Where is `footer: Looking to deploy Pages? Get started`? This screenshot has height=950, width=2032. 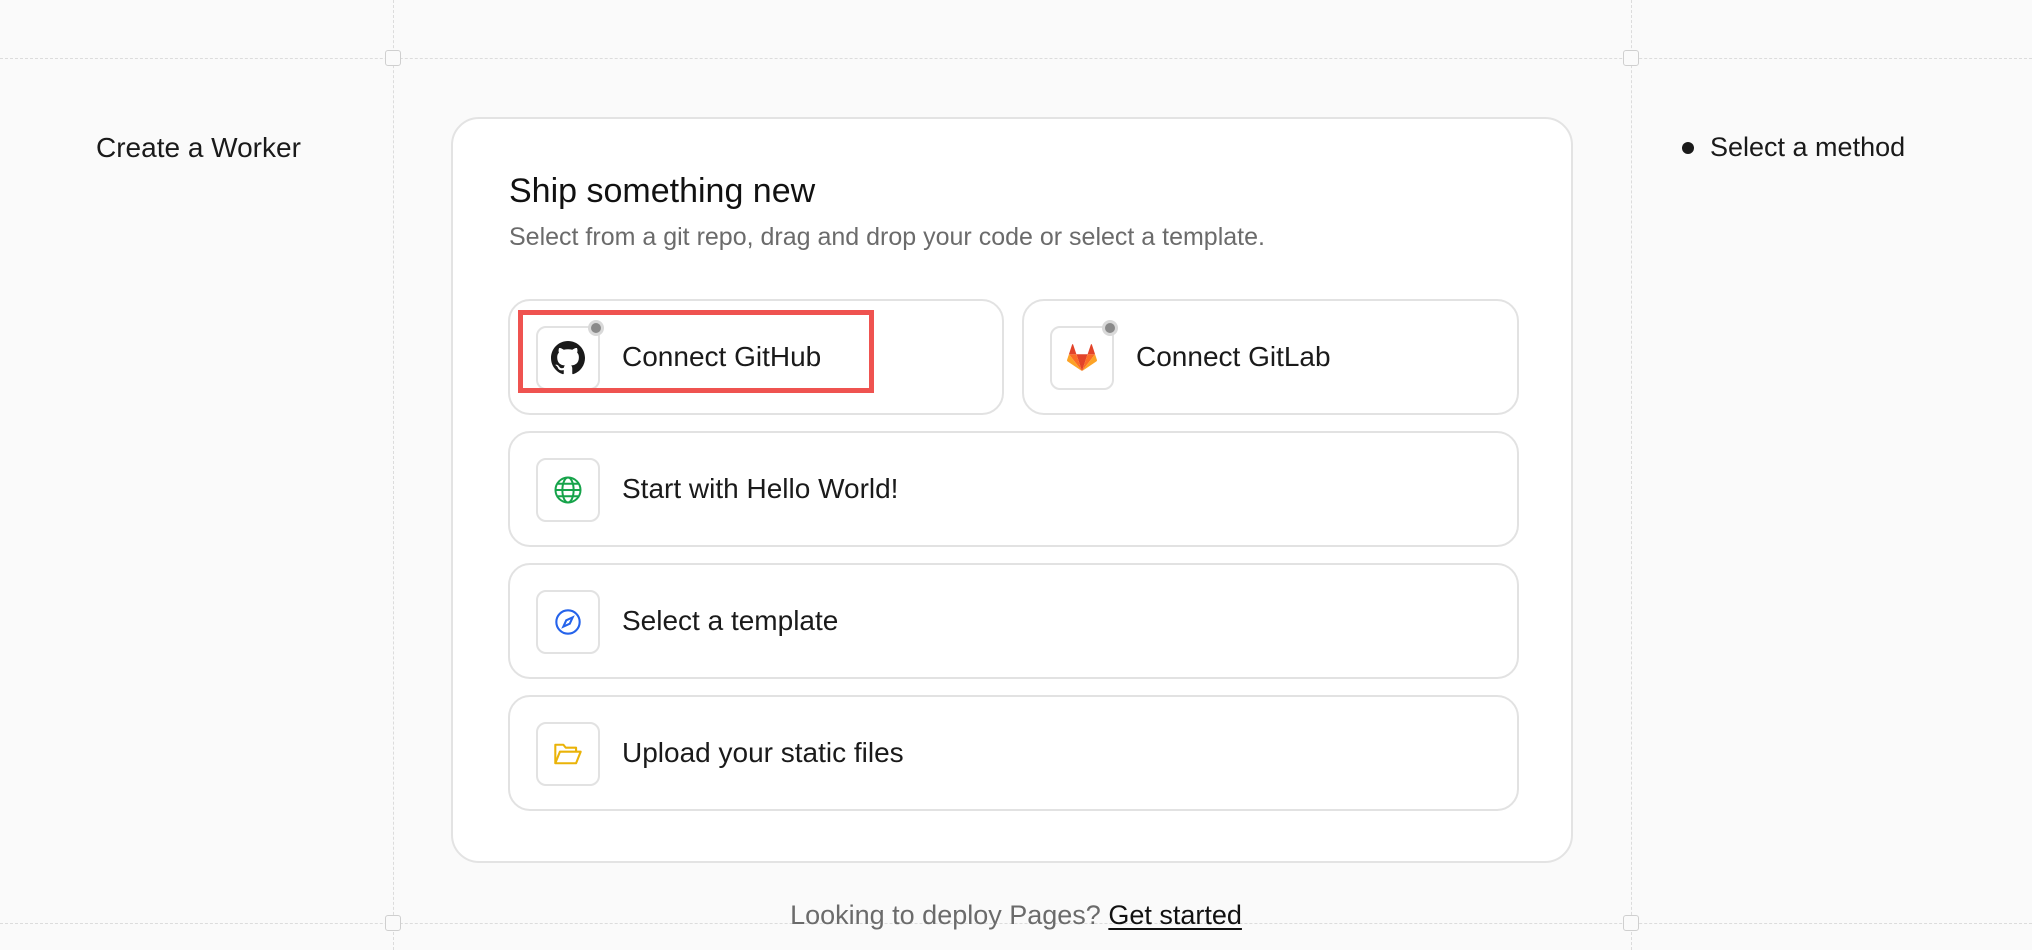
footer: Looking to deploy Pages? Get started is located at coordinates (1016, 915).